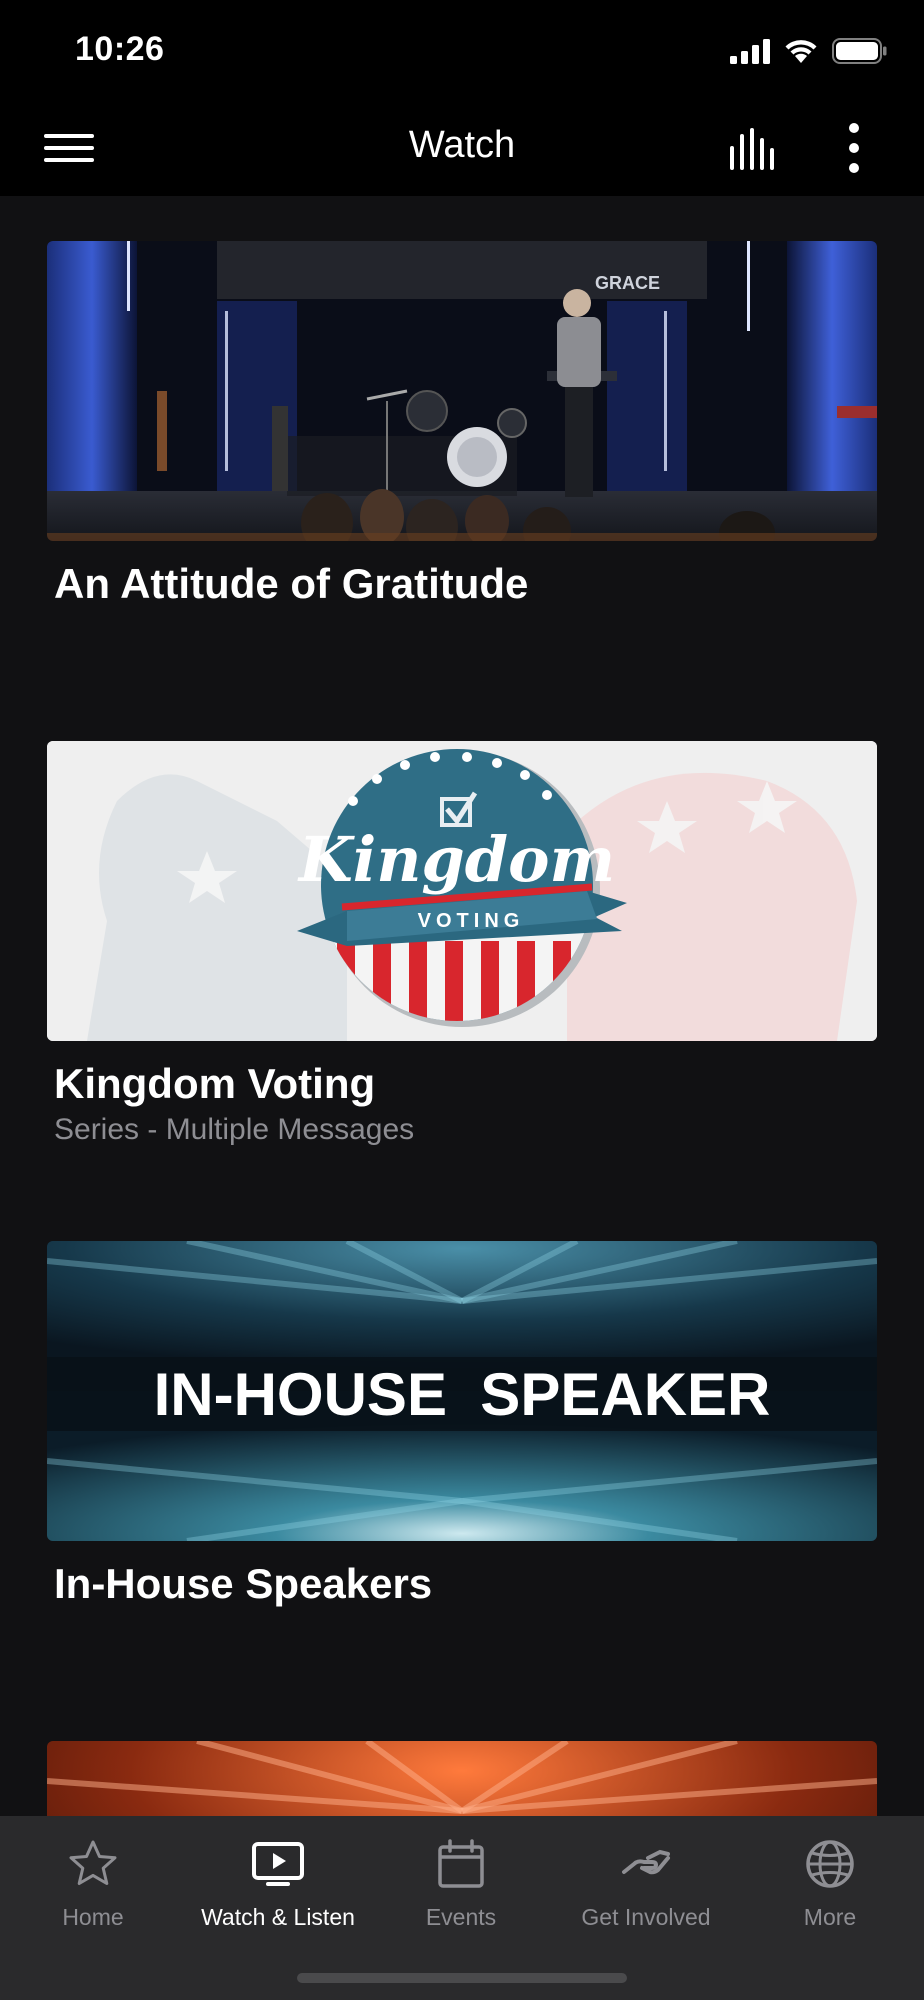 This screenshot has width=924, height=2000. What do you see at coordinates (291, 583) in the screenshot?
I see `item-title: An Attitude of Gratitude` at bounding box center [291, 583].